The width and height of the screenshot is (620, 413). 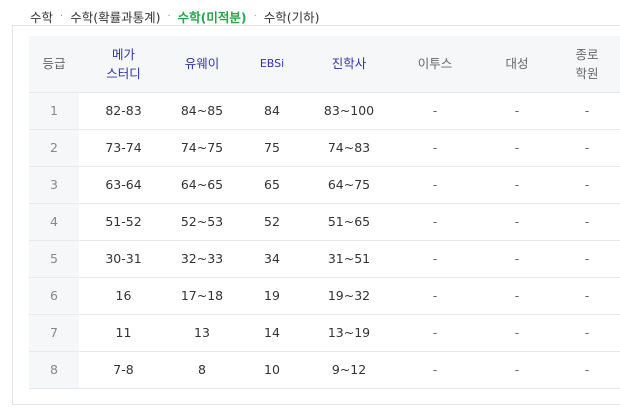 What do you see at coordinates (175, 16) in the screenshot?
I see `subject-tabs: 수학 · 수학(확률과통계) · 수학(미적분) · 수학(기하)` at bounding box center [175, 16].